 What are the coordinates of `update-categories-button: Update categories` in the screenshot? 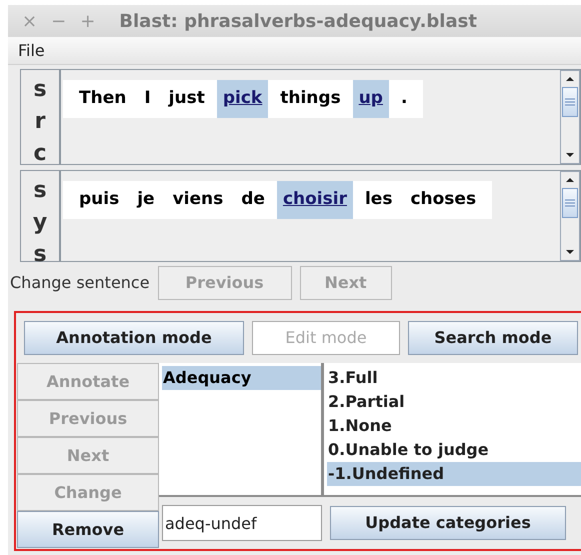 It's located at (448, 523).